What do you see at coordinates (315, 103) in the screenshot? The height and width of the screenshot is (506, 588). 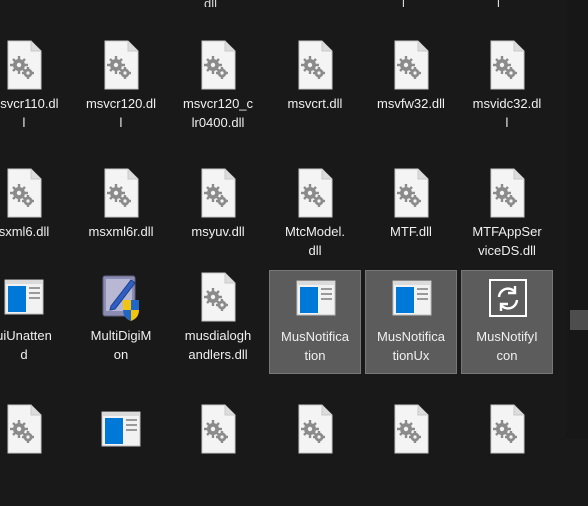 I see `file-name-label: msvcrt.dll` at bounding box center [315, 103].